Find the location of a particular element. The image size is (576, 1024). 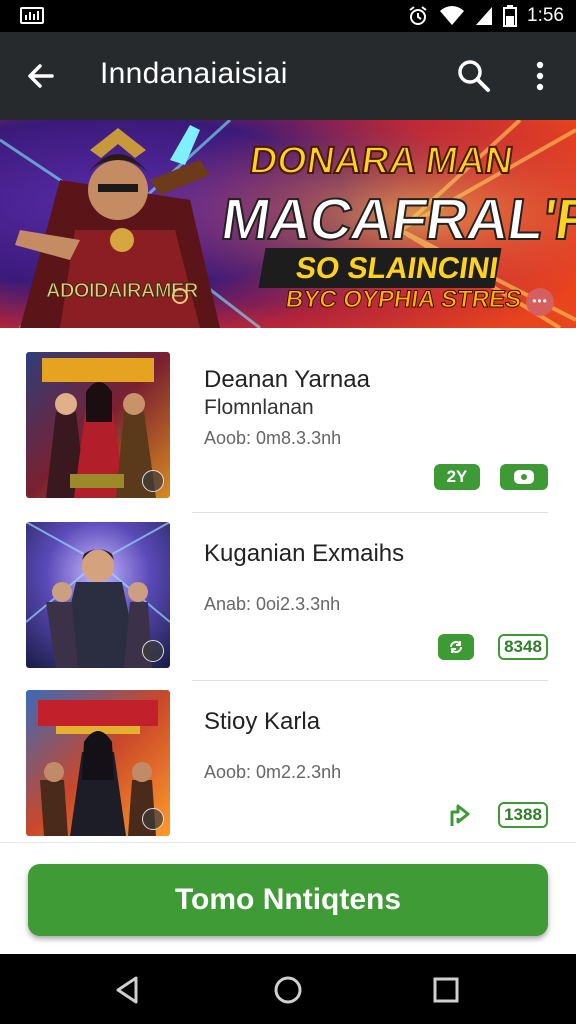

count-chip: 1388 is located at coordinates (523, 815).